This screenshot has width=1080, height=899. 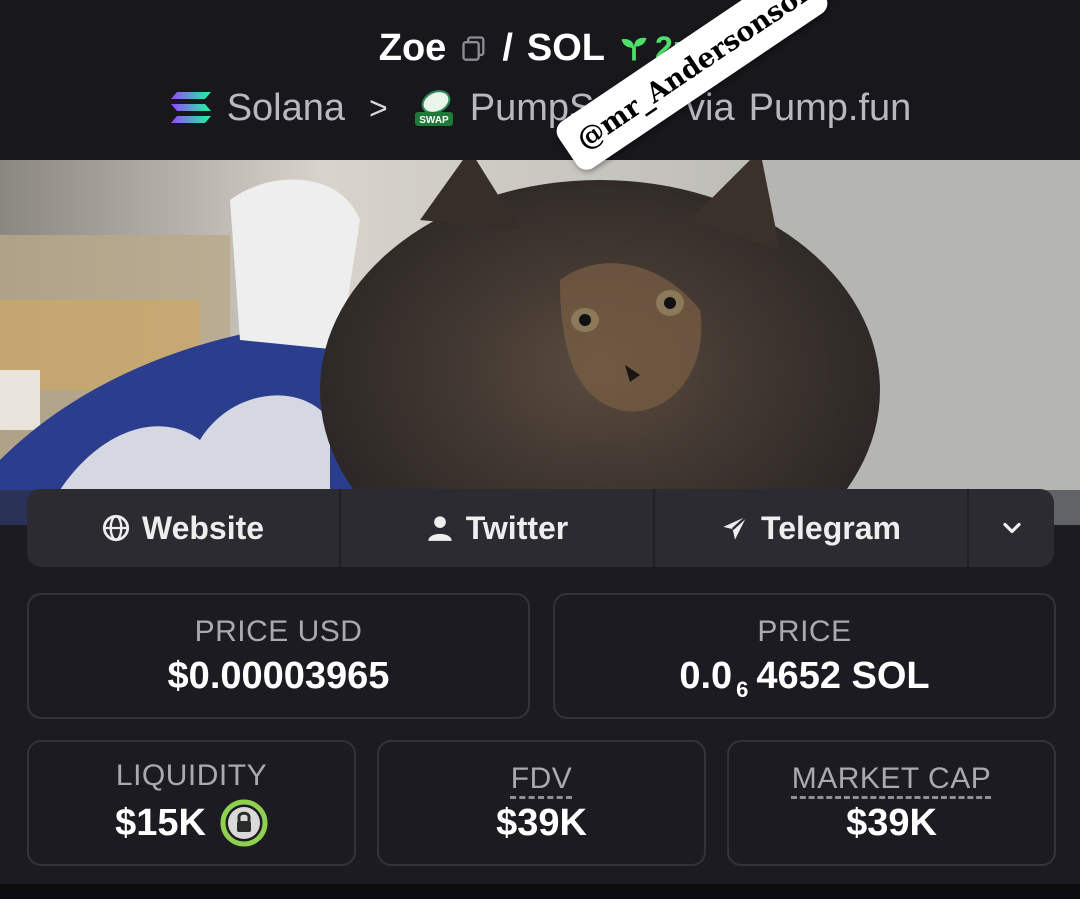 I want to click on more-links-button, so click(x=1011, y=528).